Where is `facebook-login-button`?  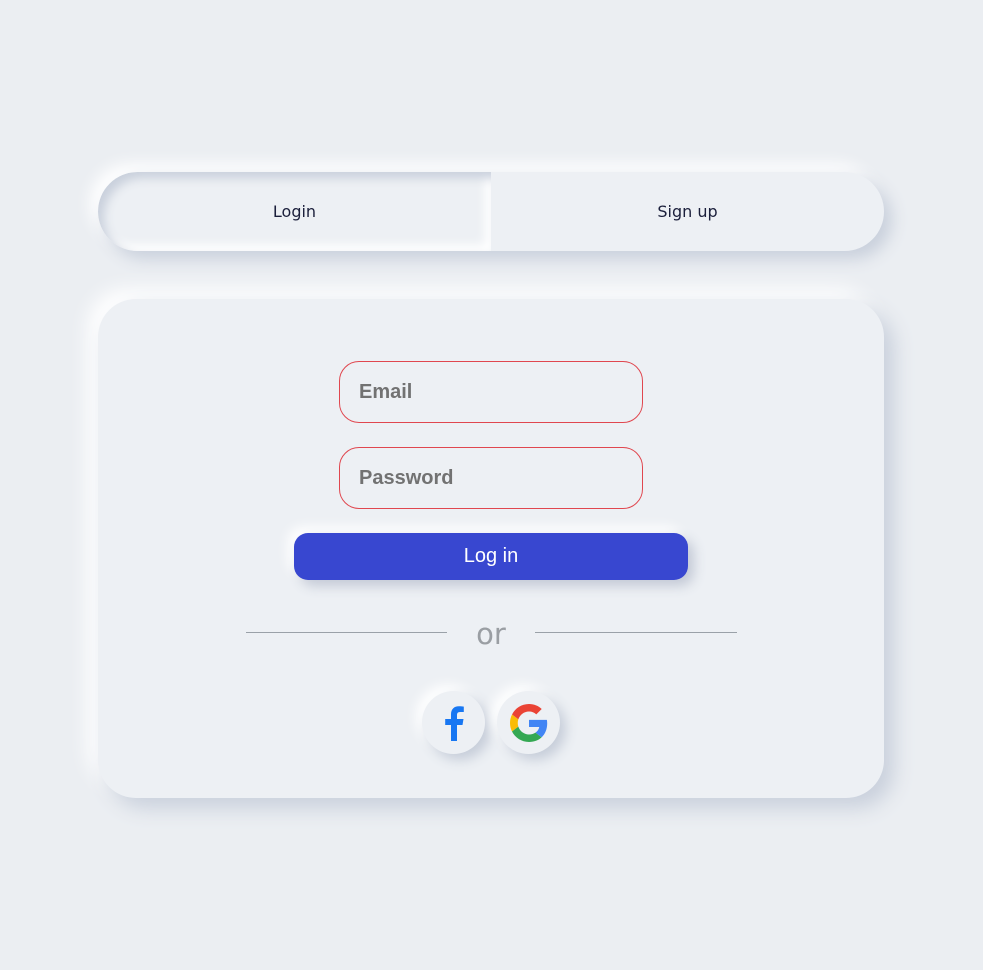 facebook-login-button is located at coordinates (453, 722).